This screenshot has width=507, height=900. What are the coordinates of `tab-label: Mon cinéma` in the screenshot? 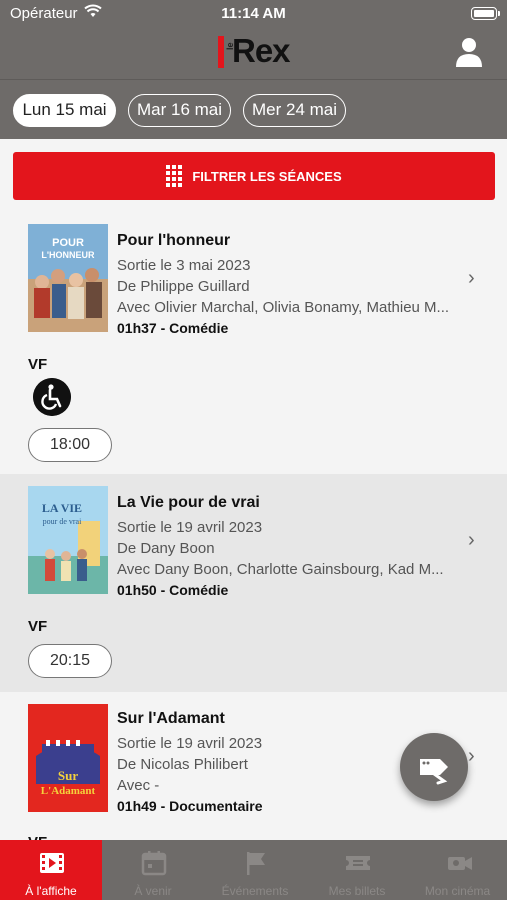 It's located at (457, 891).